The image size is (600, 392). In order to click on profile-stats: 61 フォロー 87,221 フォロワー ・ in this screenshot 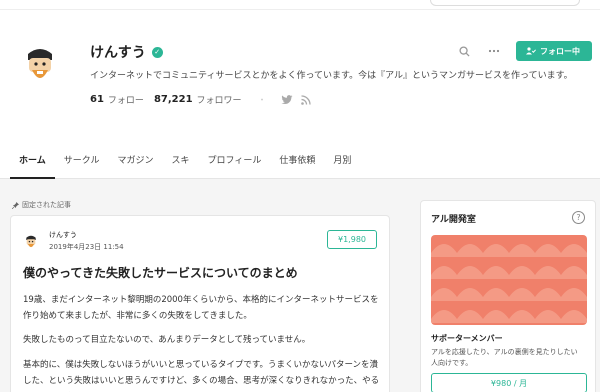, I will do `click(200, 99)`.